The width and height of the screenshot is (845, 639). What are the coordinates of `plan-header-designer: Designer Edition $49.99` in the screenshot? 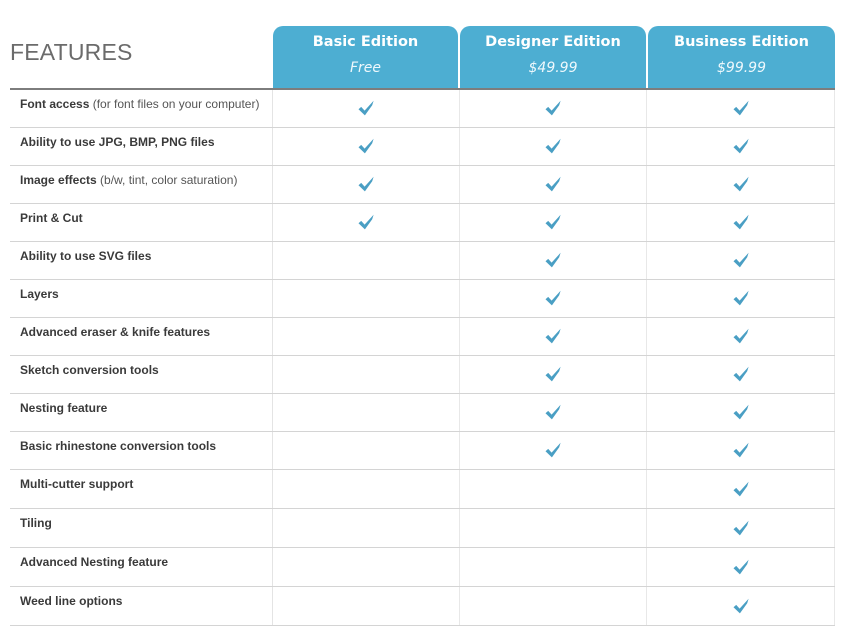 It's located at (553, 57).